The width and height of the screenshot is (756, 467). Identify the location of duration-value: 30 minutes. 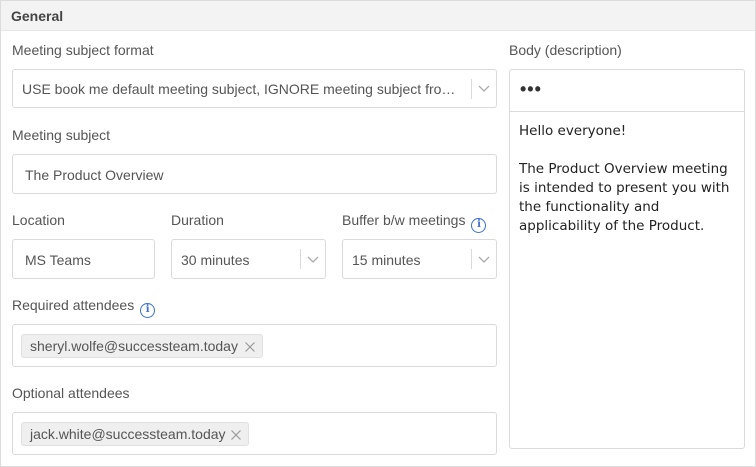
(215, 260).